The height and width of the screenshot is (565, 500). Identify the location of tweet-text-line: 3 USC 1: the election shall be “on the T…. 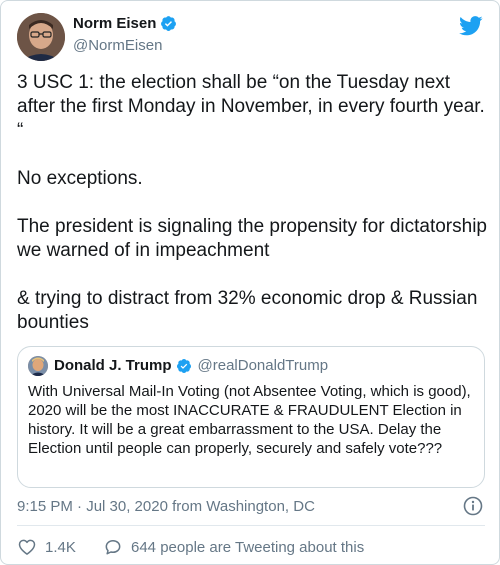
(251, 106).